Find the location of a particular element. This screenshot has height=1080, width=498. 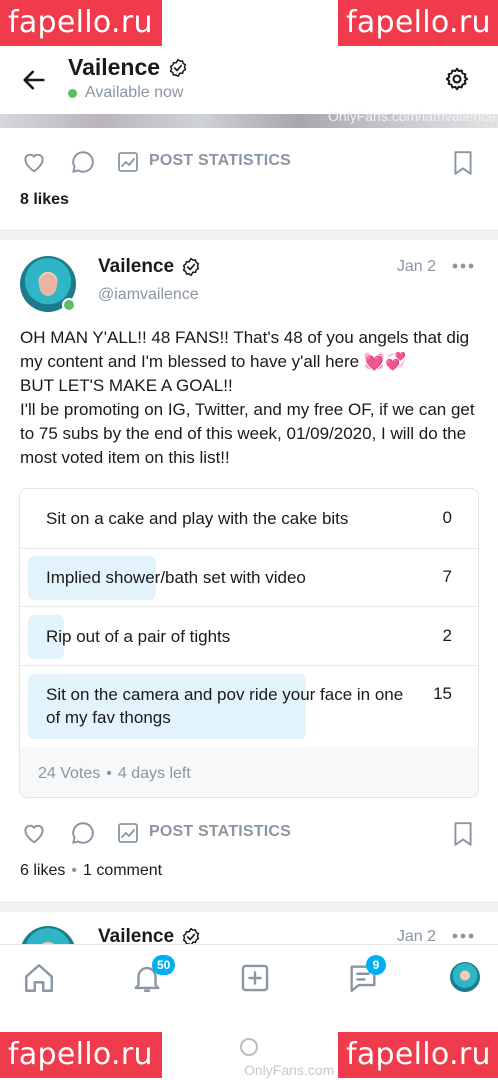

poll-option-label: Rip out of a pair of tights is located at coordinates (138, 636).